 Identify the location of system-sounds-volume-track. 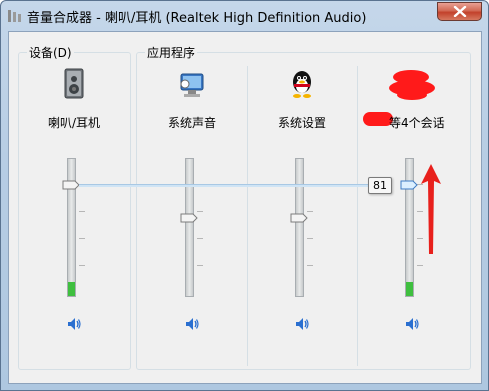
(189, 227).